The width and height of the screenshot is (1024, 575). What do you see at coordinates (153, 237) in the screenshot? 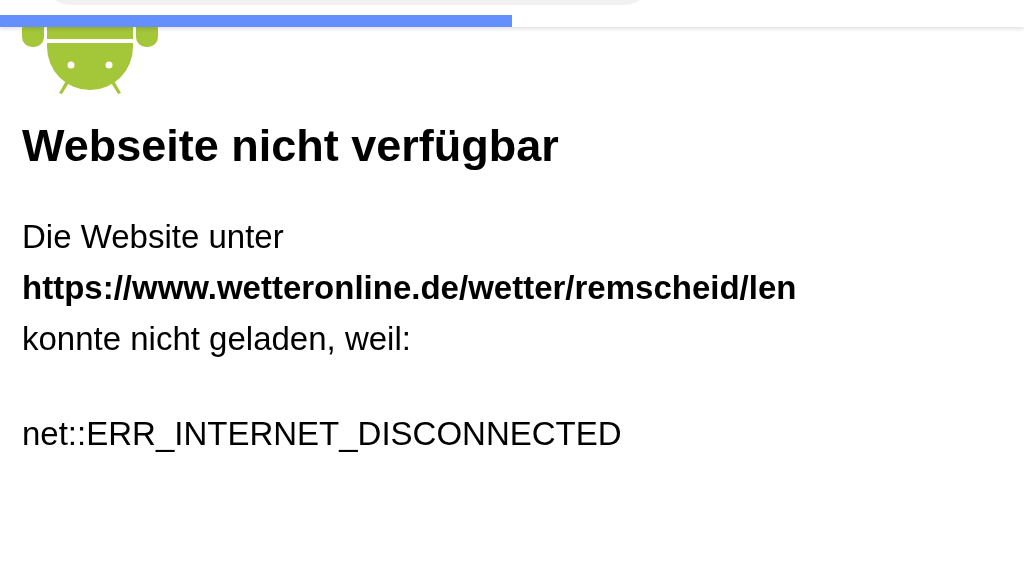
I see `message-text: Die Website unter` at bounding box center [153, 237].